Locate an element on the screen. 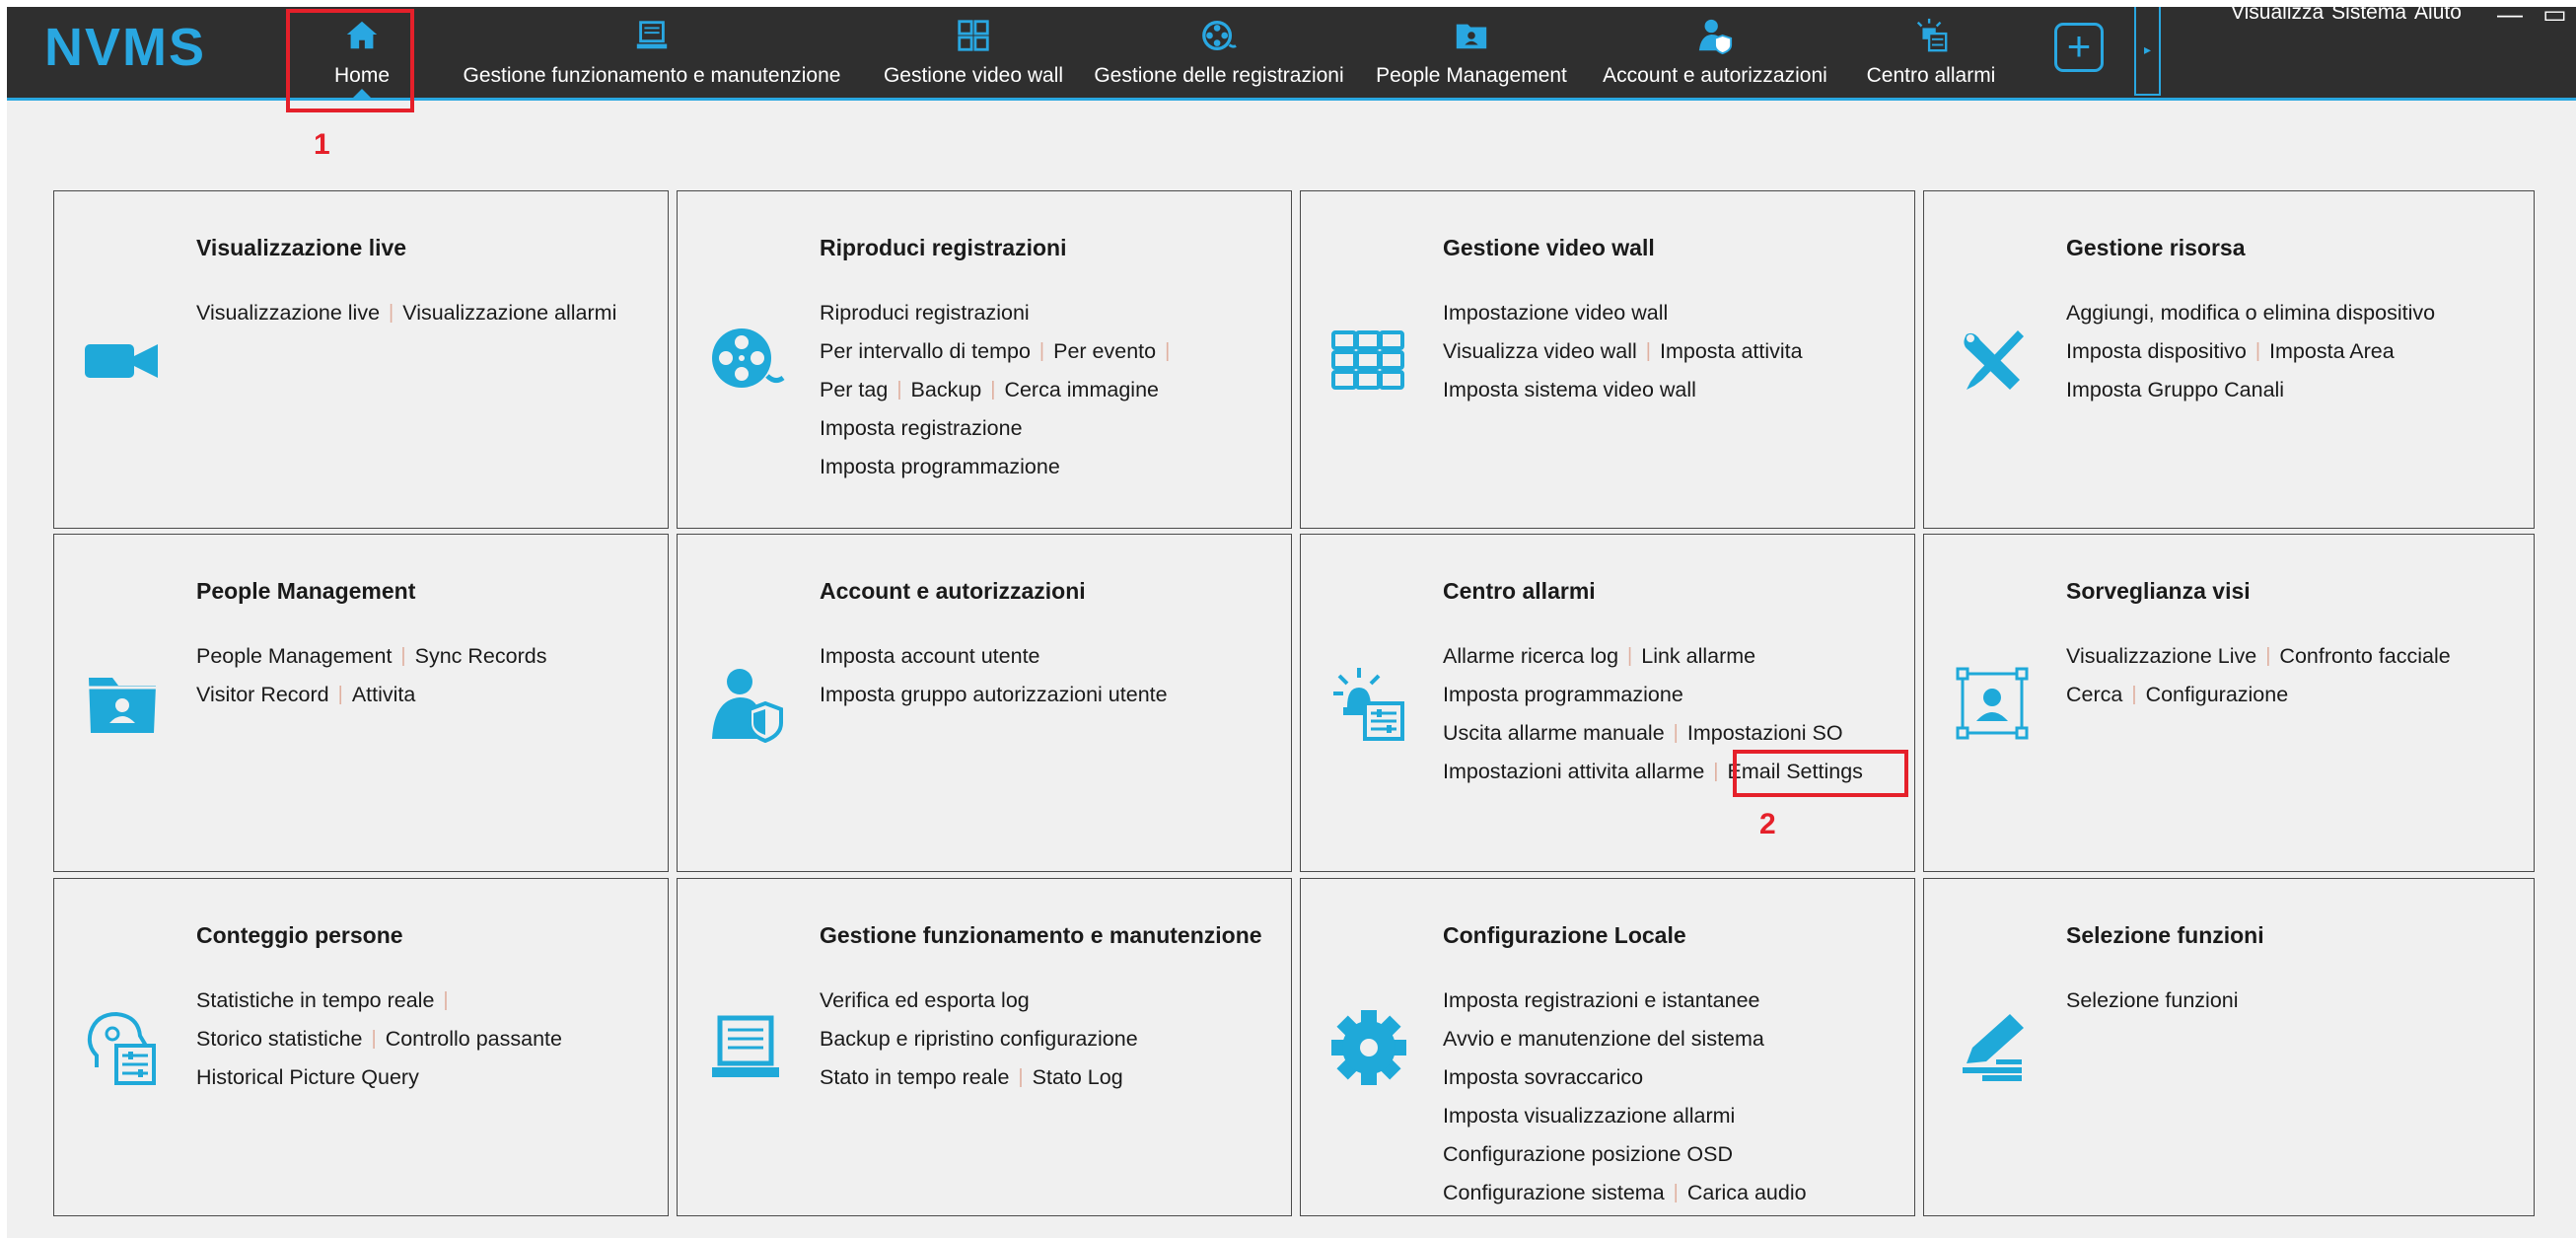 The image size is (2576, 1238). nav-recordings-label: Gestione delle registrazioni is located at coordinates (1219, 76).